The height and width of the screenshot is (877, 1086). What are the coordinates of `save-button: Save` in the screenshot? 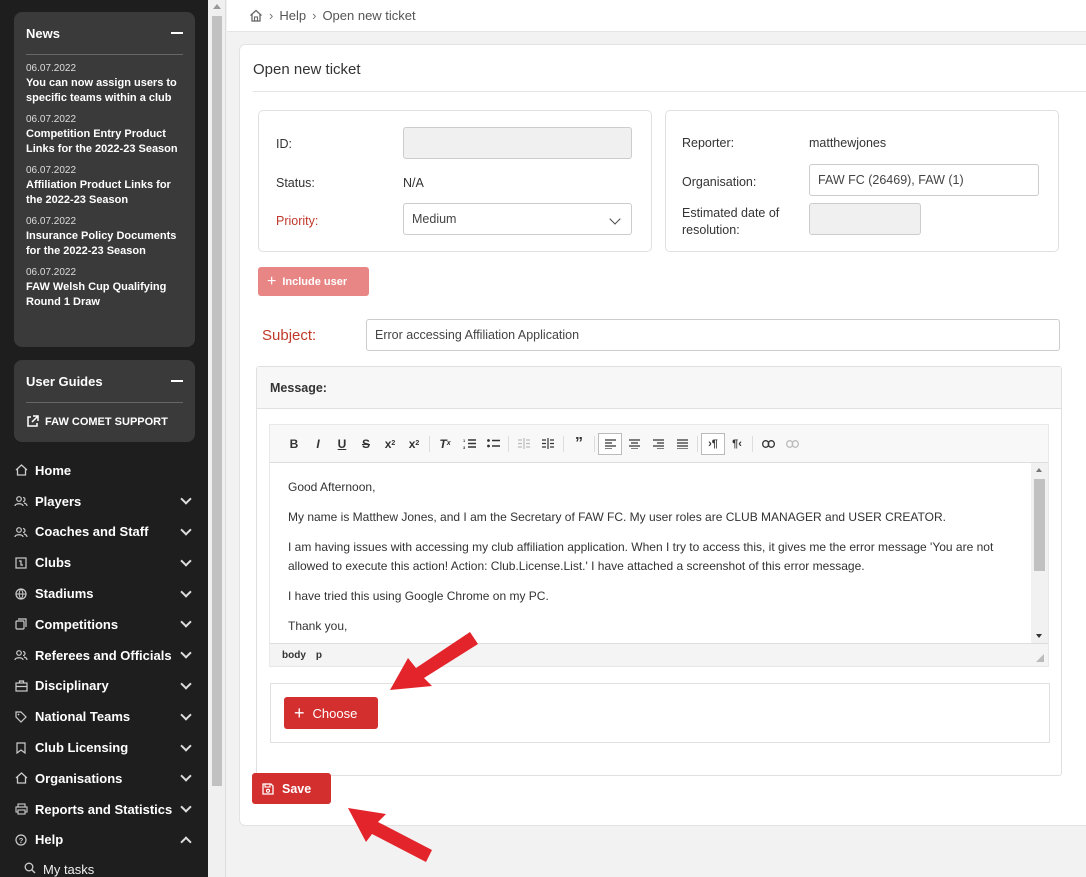 It's located at (291, 788).